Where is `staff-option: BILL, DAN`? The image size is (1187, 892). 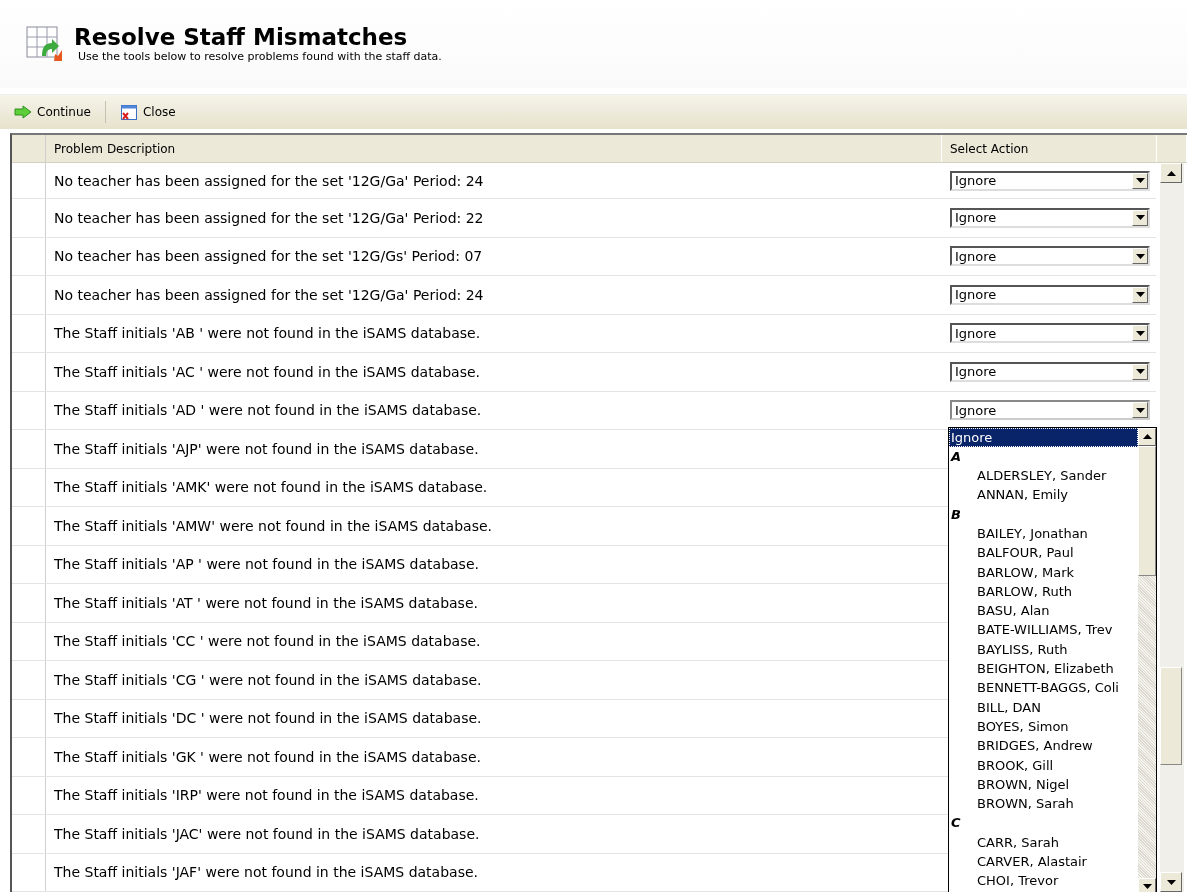 staff-option: BILL, DAN is located at coordinates (1043, 707).